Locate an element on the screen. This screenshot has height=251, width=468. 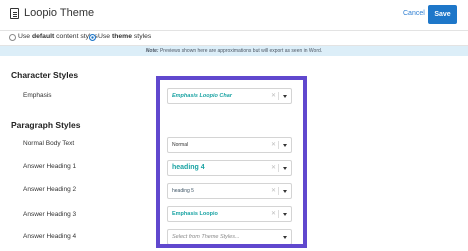
paragraph-styles-heading: Paragraph Styles is located at coordinates (46, 125).